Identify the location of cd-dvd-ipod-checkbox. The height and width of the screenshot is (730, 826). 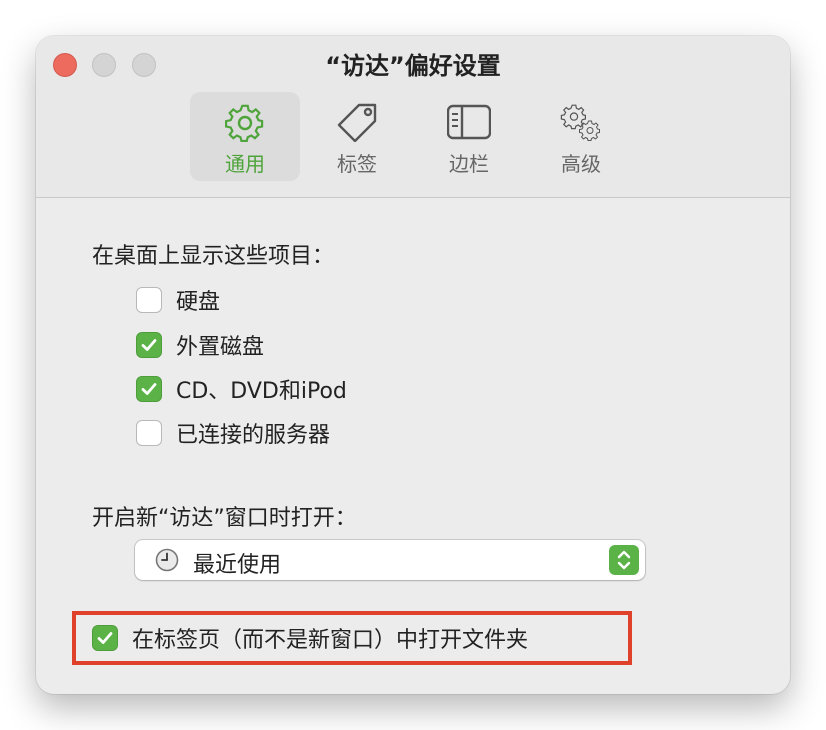
(149, 389).